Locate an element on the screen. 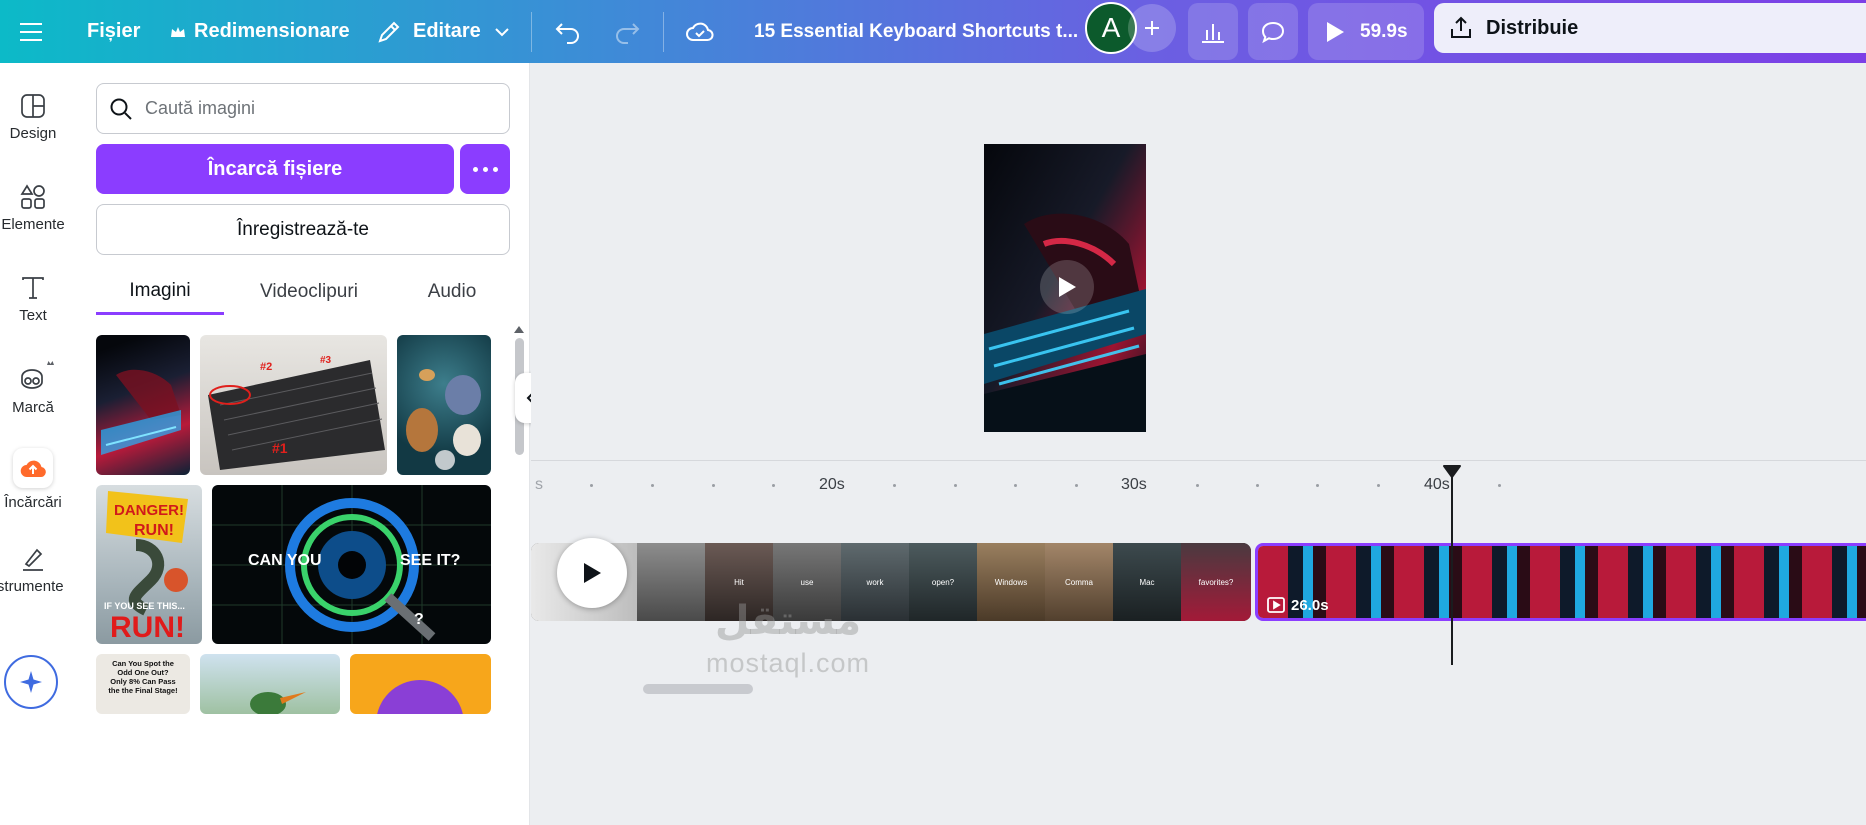 Image resolution: width=1866 pixels, height=825 pixels. odd-text-3: Only 8% Can Pass is located at coordinates (142, 681).